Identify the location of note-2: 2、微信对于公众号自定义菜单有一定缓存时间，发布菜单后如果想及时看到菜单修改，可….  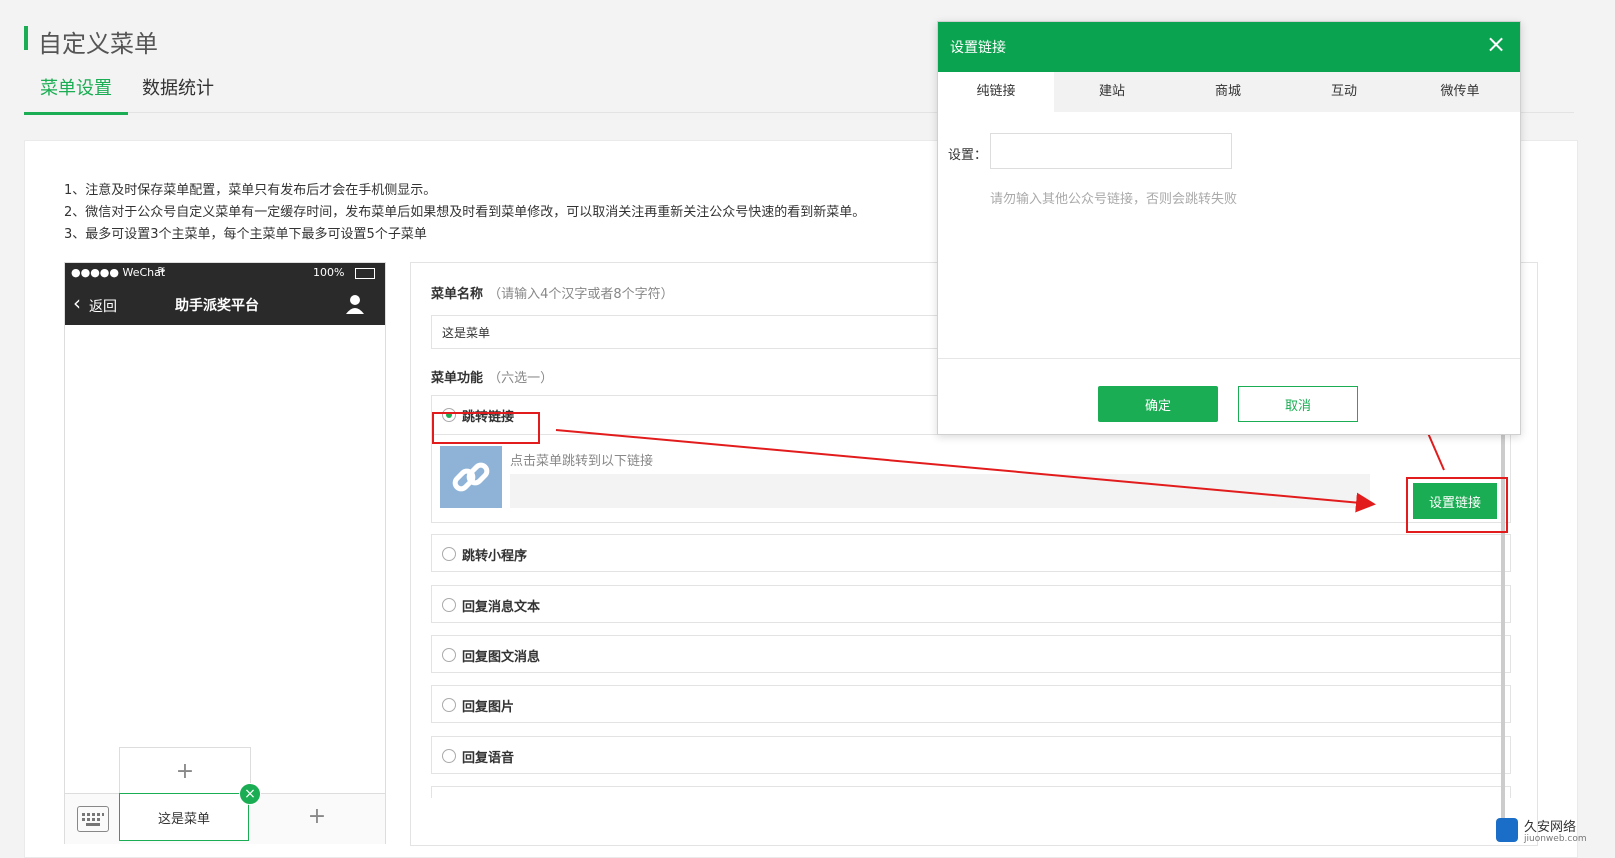
(465, 212).